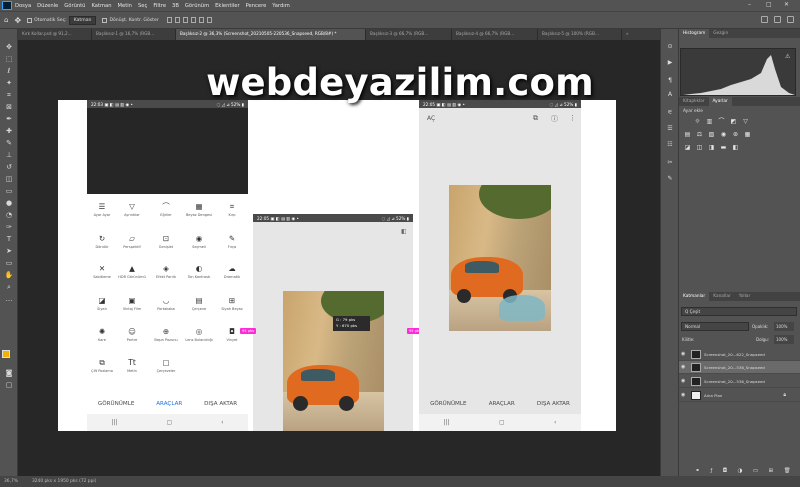  I want to click on menu-window: Pencere, so click(256, 6).